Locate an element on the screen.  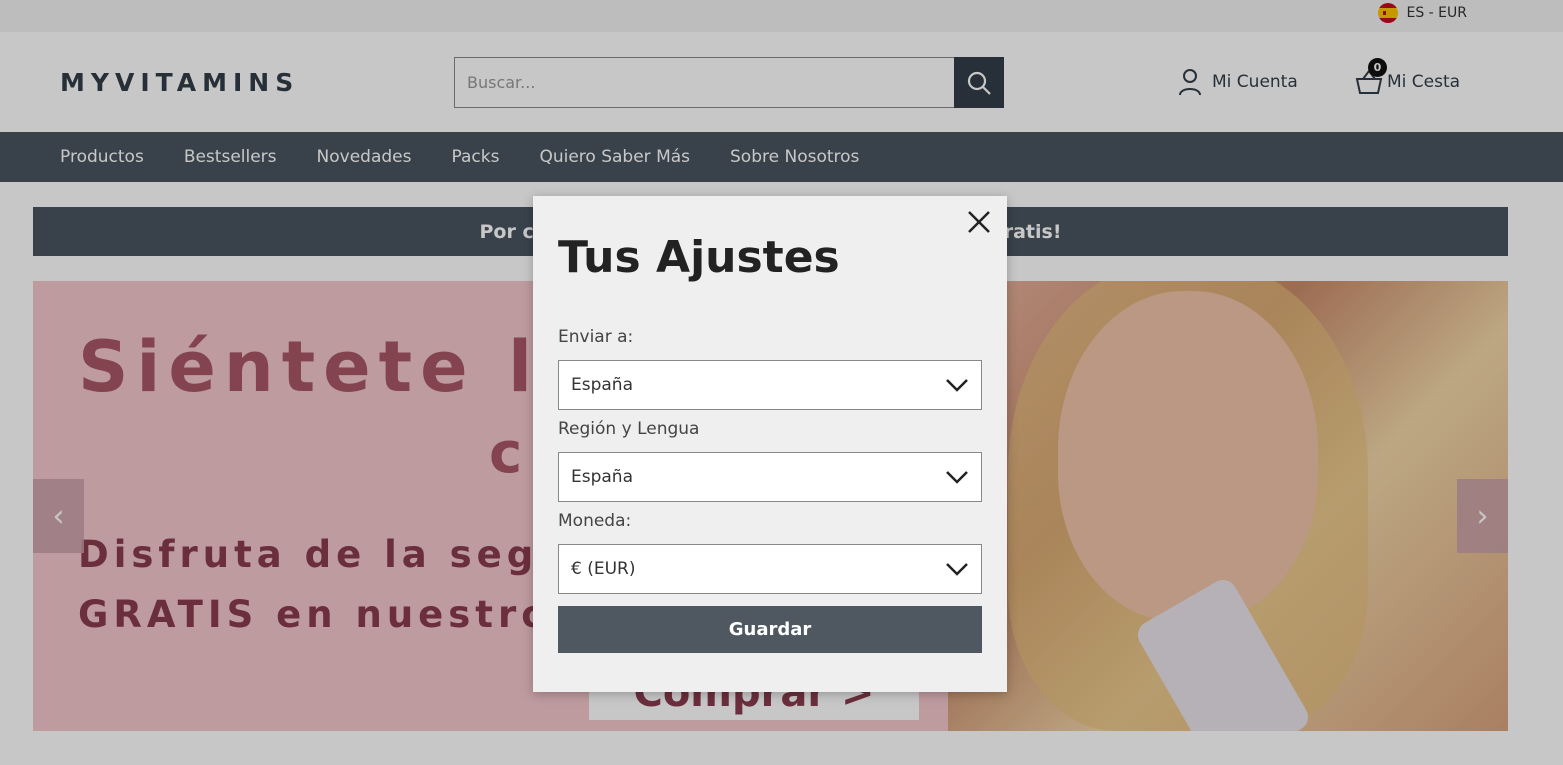
region-select: España is located at coordinates (770, 477).